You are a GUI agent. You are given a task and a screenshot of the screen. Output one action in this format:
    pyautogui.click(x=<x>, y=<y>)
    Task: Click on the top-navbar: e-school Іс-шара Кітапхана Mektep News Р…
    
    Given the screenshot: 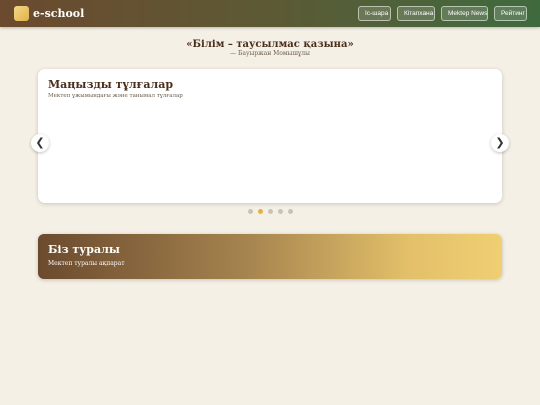 What is the action you would take?
    pyautogui.click(x=270, y=13)
    